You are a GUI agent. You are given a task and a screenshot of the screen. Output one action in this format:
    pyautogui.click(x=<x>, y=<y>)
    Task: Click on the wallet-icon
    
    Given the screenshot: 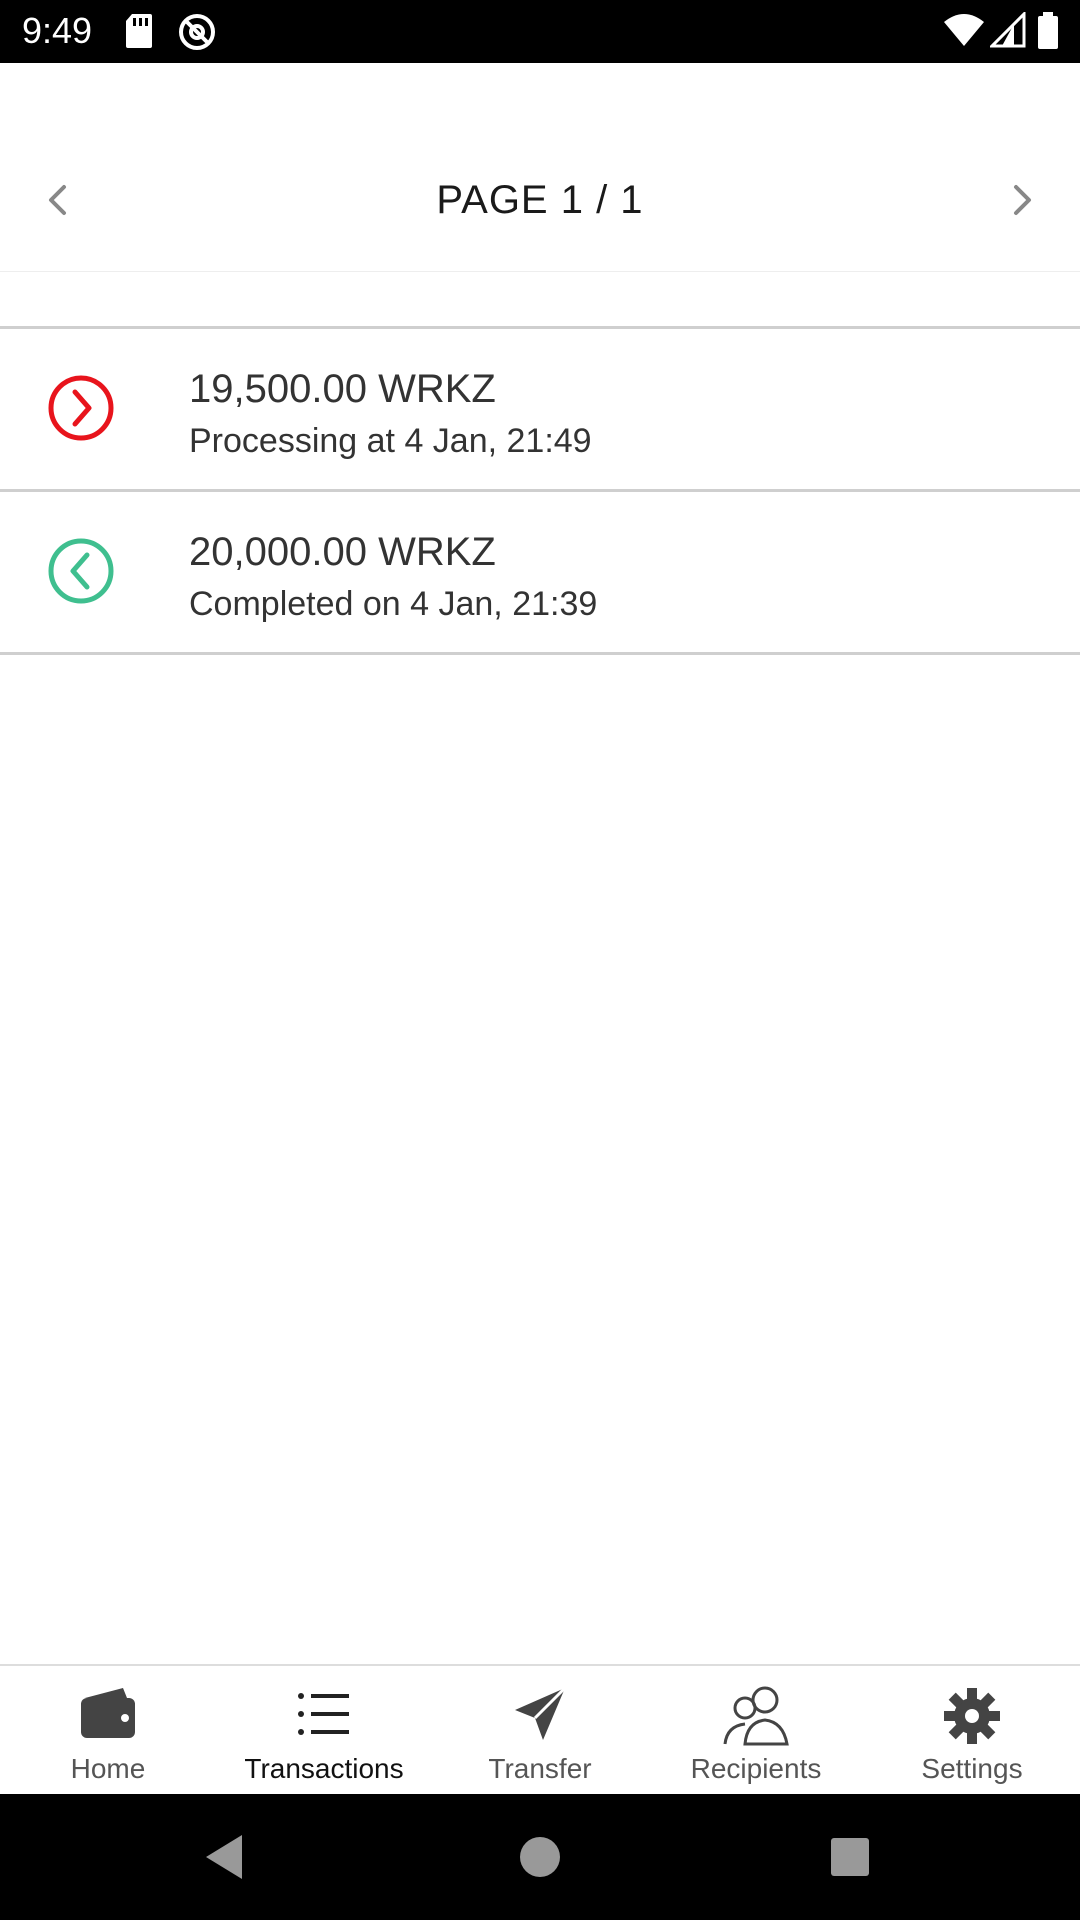 What is the action you would take?
    pyautogui.click(x=108, y=1716)
    